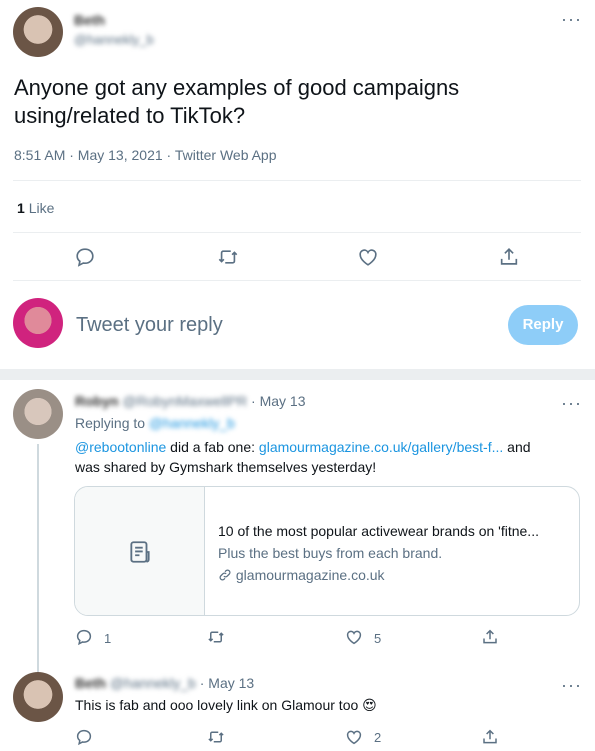 The width and height of the screenshot is (595, 751). What do you see at coordinates (149, 325) in the screenshot?
I see `reply-input: Tweet your reply` at bounding box center [149, 325].